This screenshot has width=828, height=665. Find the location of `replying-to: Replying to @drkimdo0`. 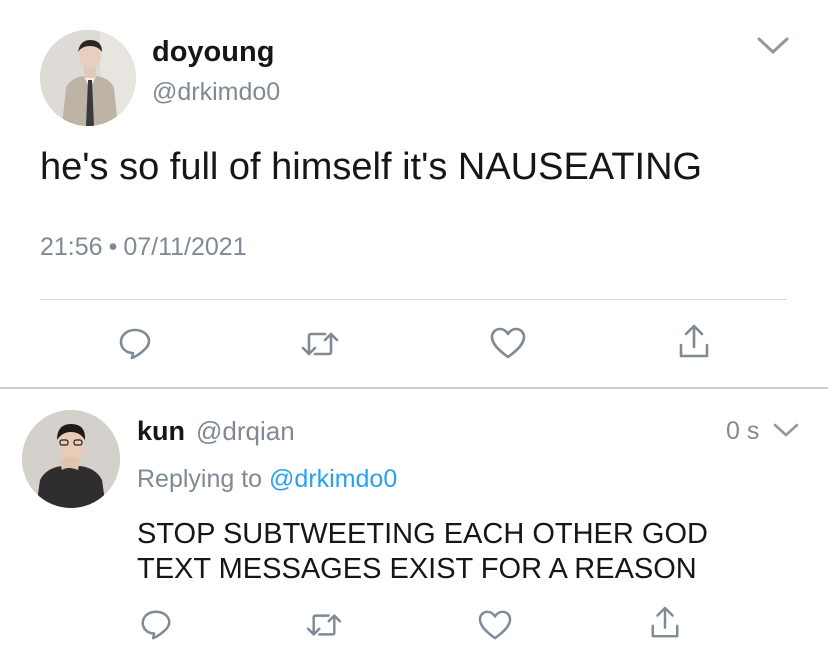

replying-to: Replying to @drkimdo0 is located at coordinates (267, 479).